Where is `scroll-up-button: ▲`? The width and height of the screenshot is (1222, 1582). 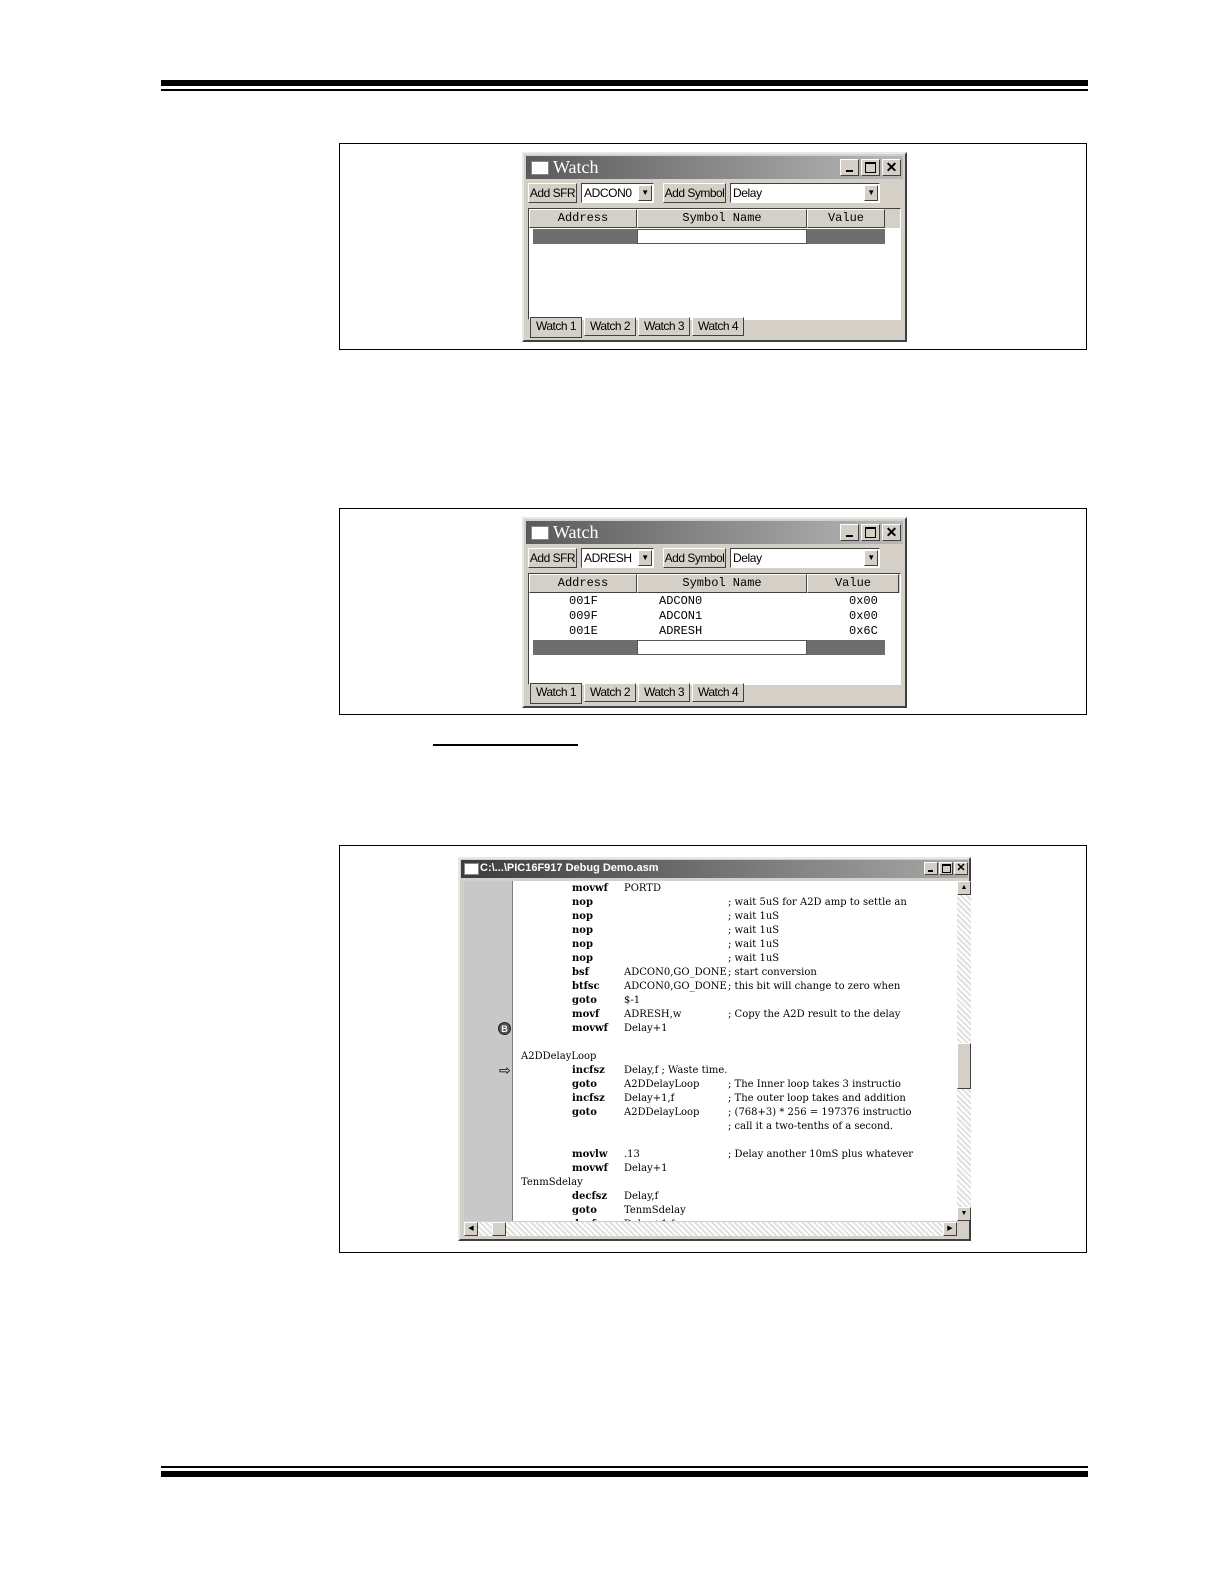 scroll-up-button: ▲ is located at coordinates (964, 888).